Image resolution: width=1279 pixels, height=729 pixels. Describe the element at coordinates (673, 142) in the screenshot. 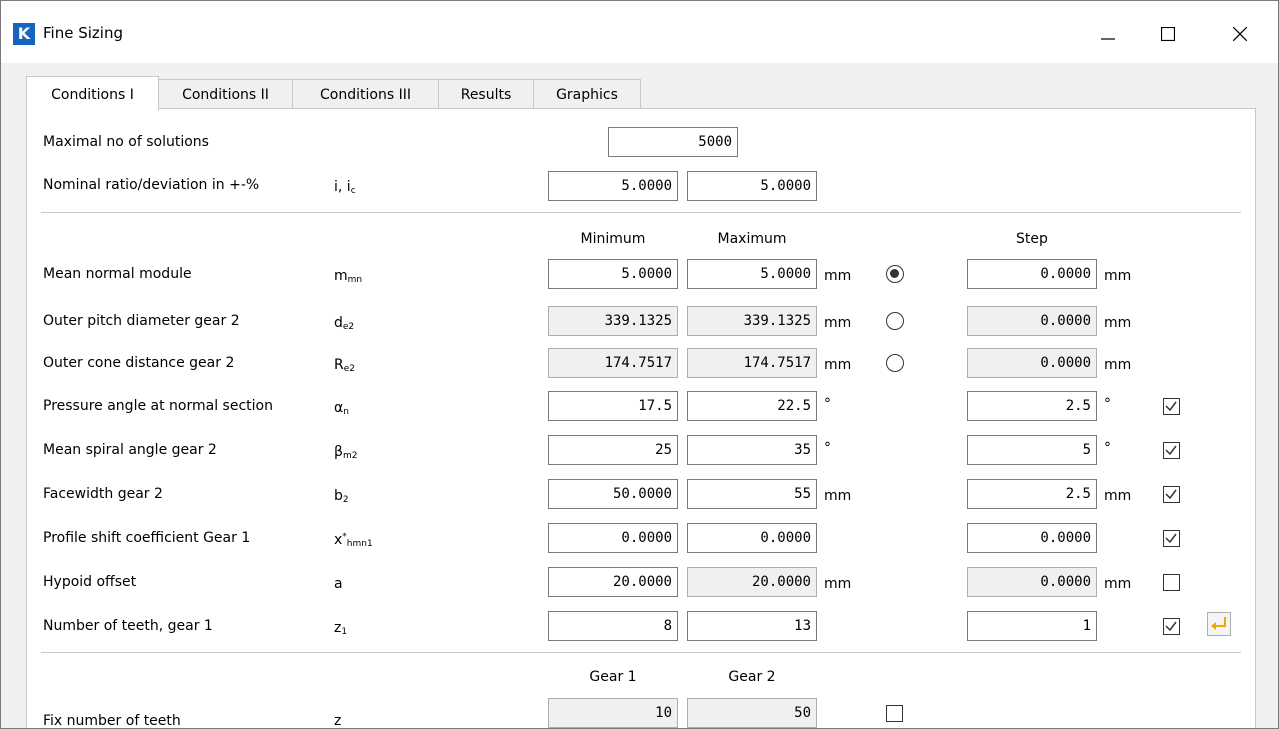

I see `max-solutions-input: 5000` at that location.